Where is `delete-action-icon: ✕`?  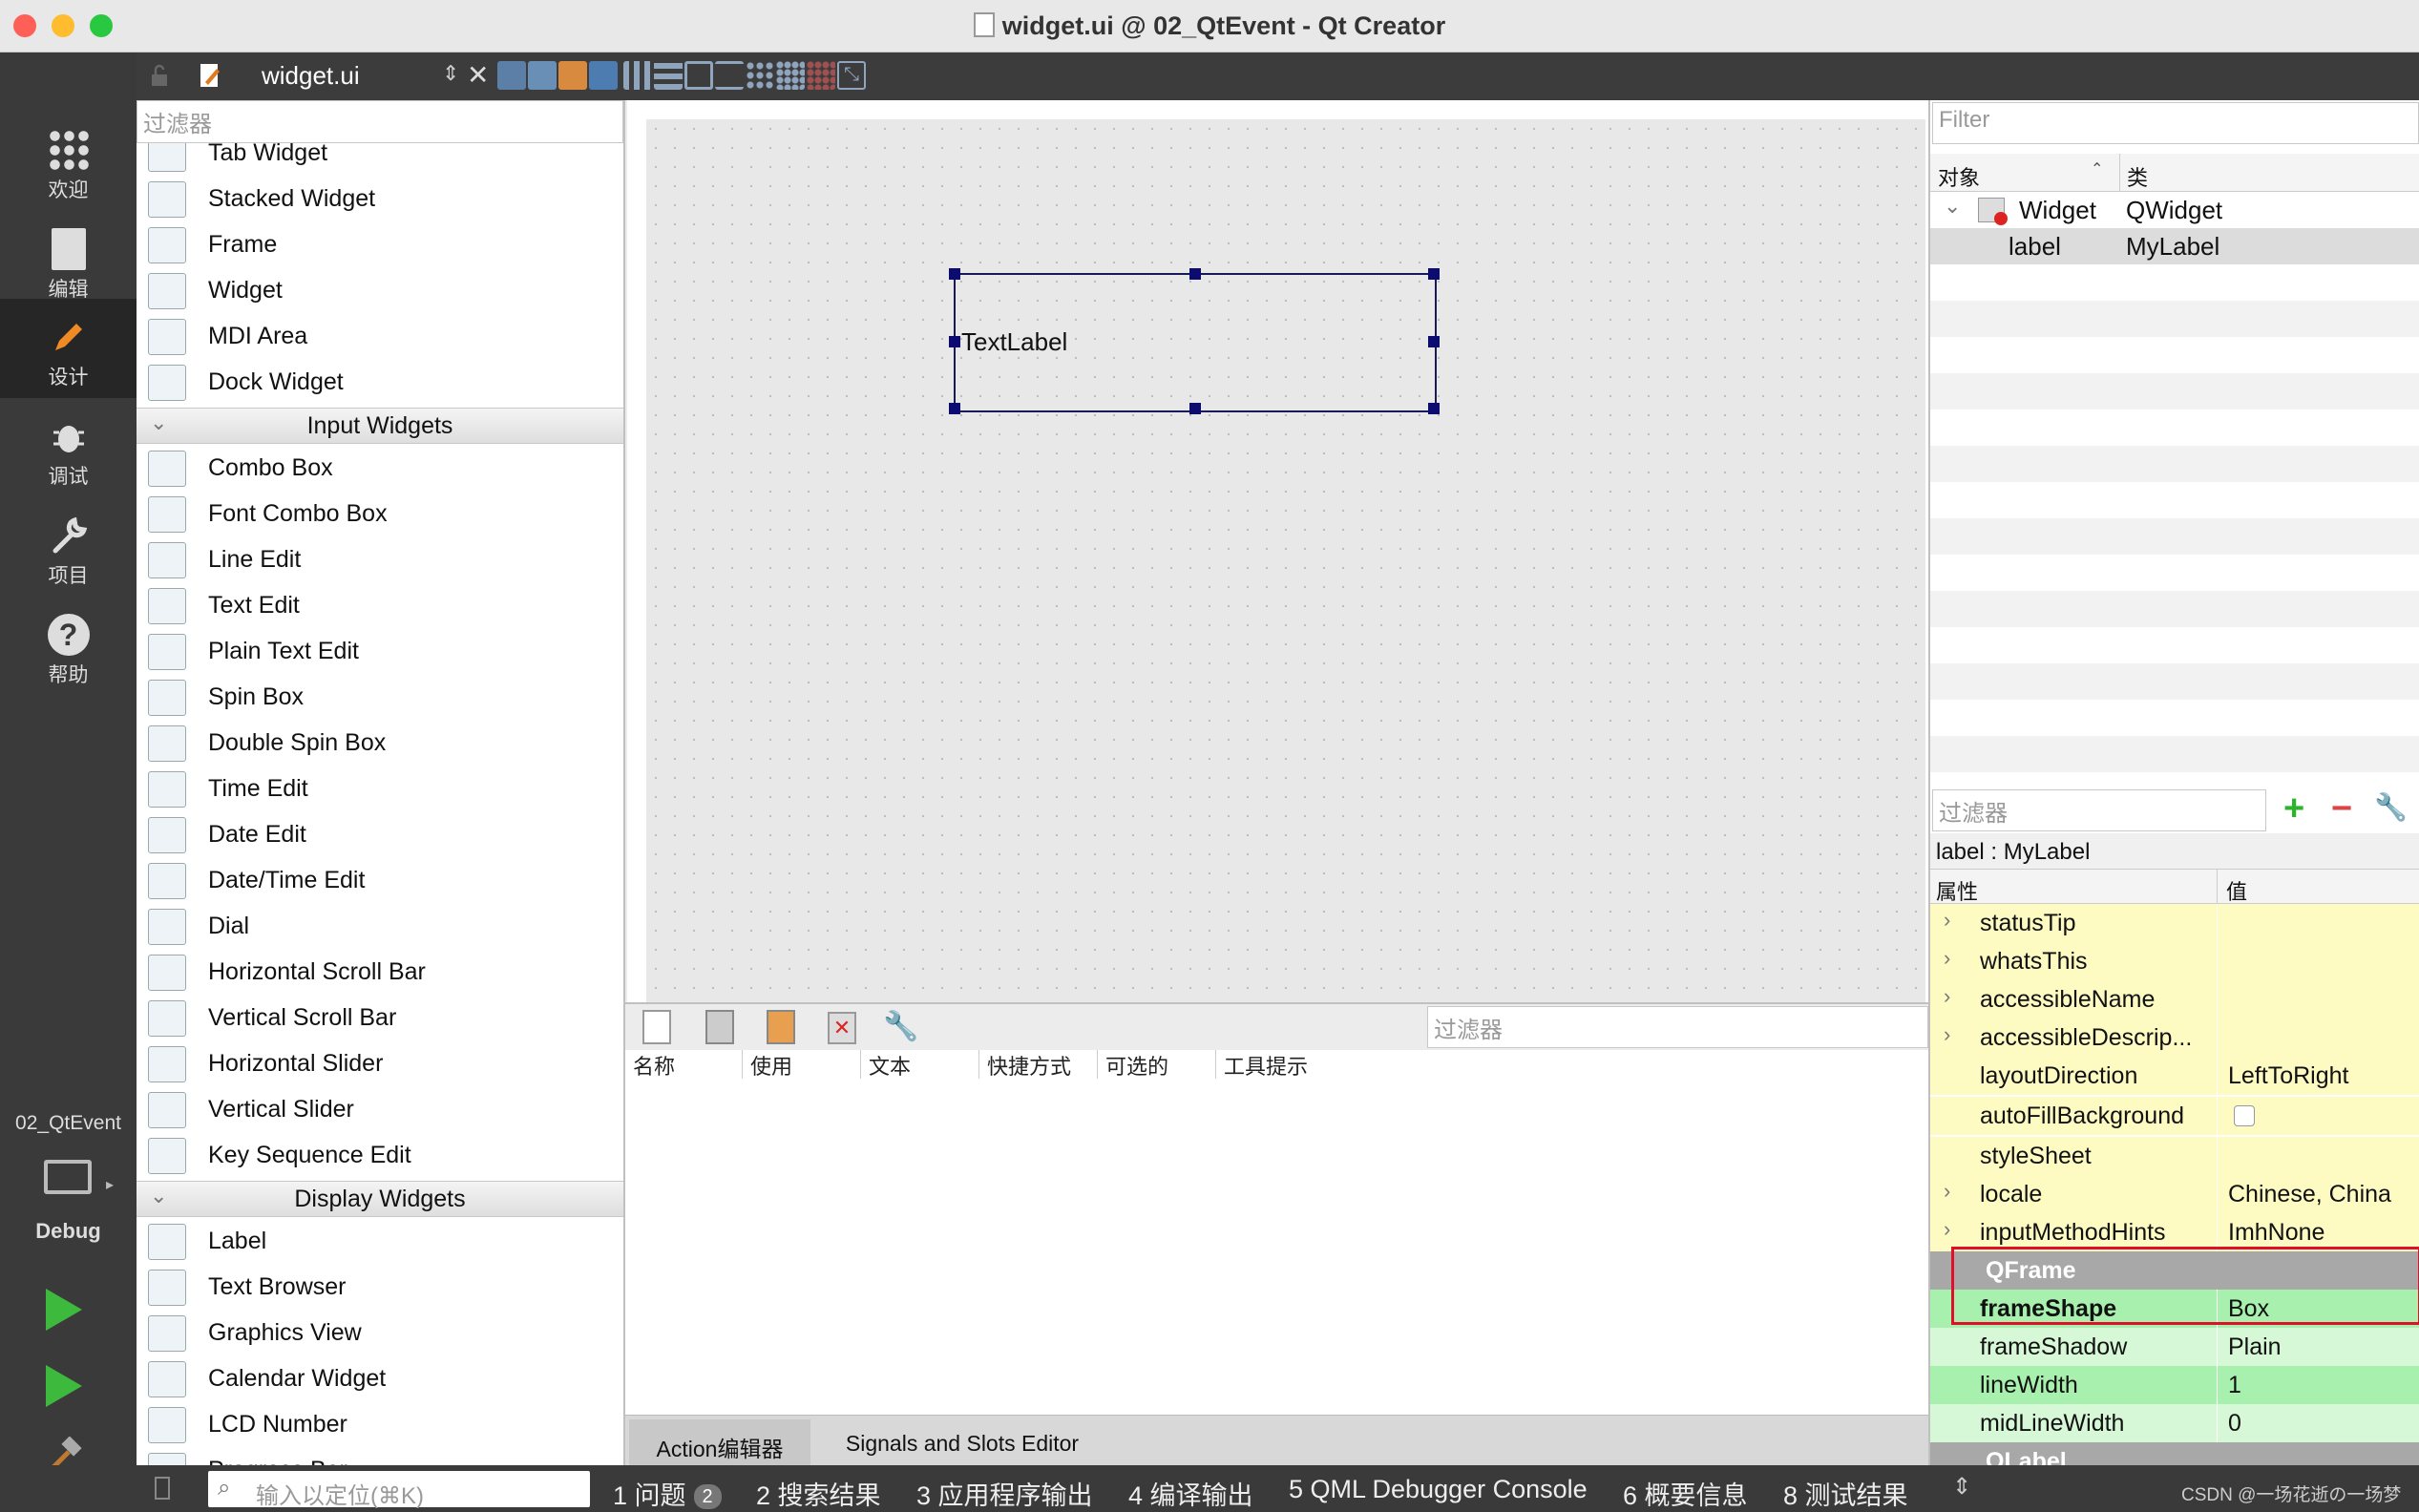
delete-action-icon: ✕ is located at coordinates (842, 1028).